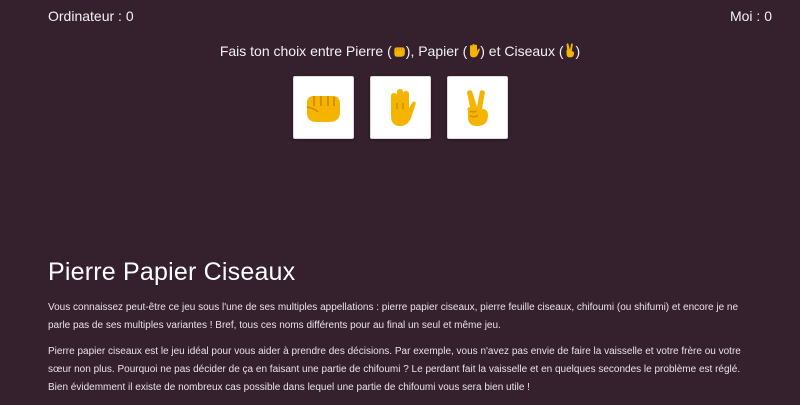 The height and width of the screenshot is (405, 800). Describe the element at coordinates (578, 51) in the screenshot. I see `prompt-text-end: )` at that location.